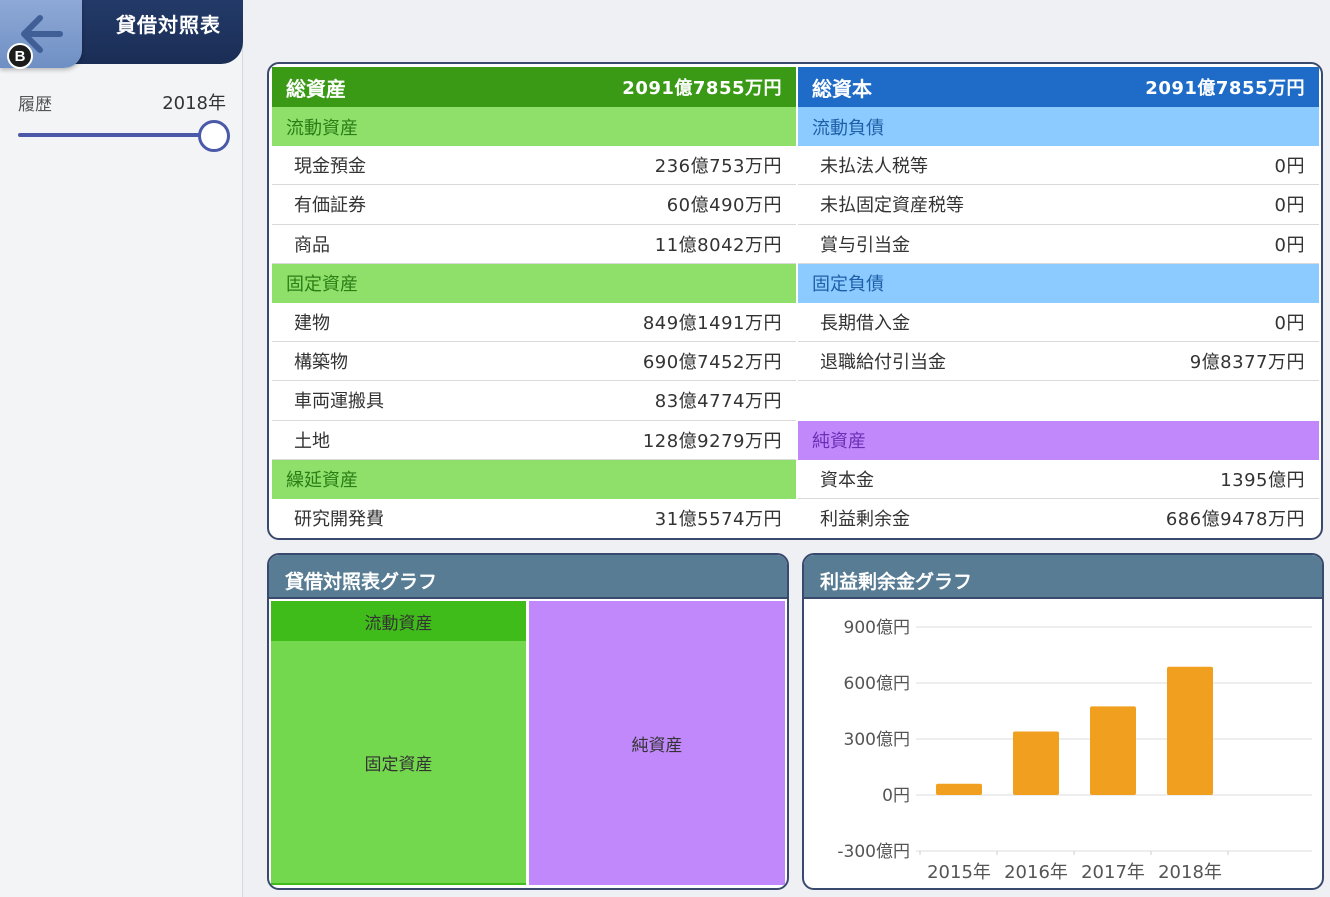 The image size is (1330, 897). What do you see at coordinates (1058, 283) in the screenshot?
I see `section-fixed-liabilities: 固定負債` at bounding box center [1058, 283].